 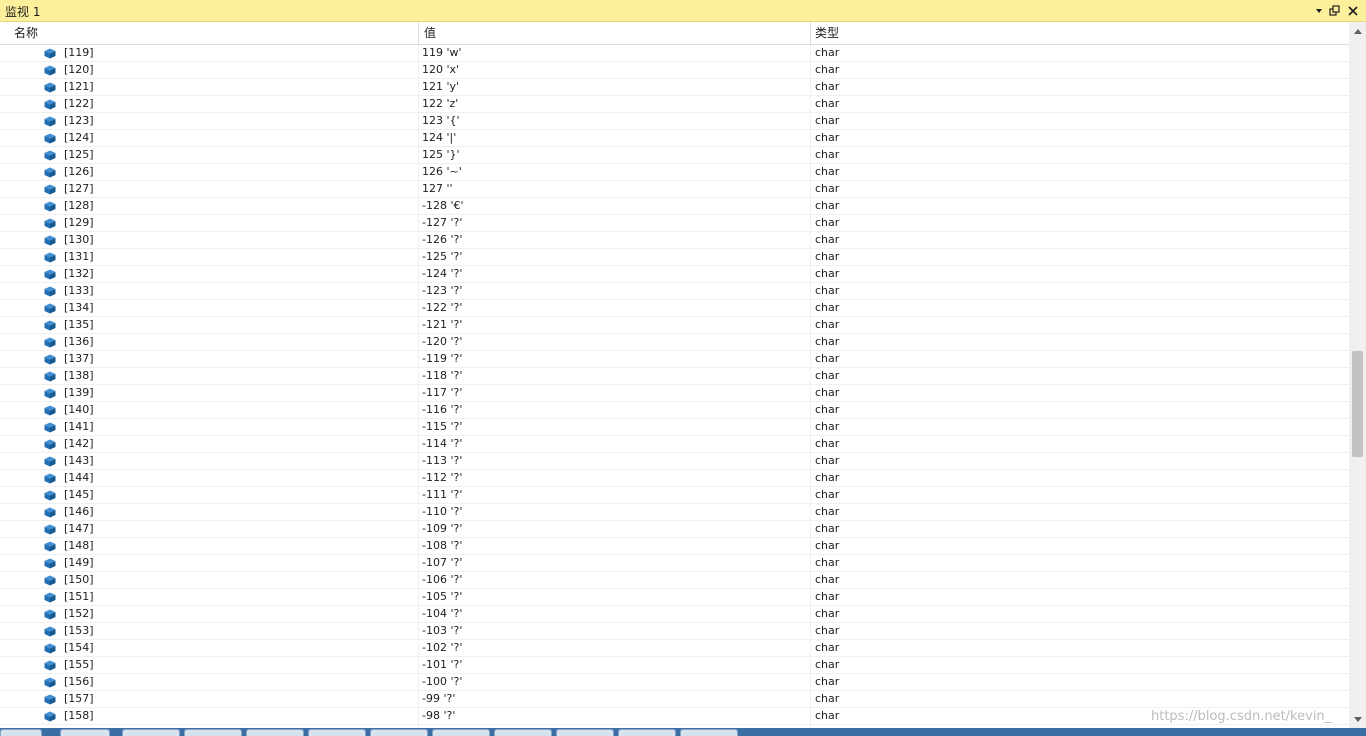 What do you see at coordinates (674, 308) in the screenshot?
I see `watch-row: [134] -122 '?' char` at bounding box center [674, 308].